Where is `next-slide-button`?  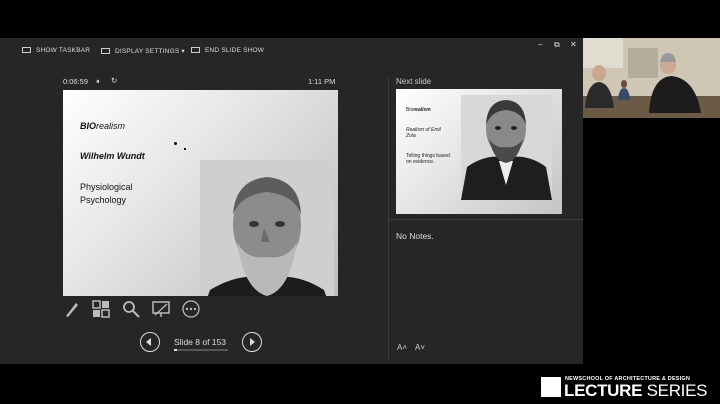 next-slide-button is located at coordinates (252, 342).